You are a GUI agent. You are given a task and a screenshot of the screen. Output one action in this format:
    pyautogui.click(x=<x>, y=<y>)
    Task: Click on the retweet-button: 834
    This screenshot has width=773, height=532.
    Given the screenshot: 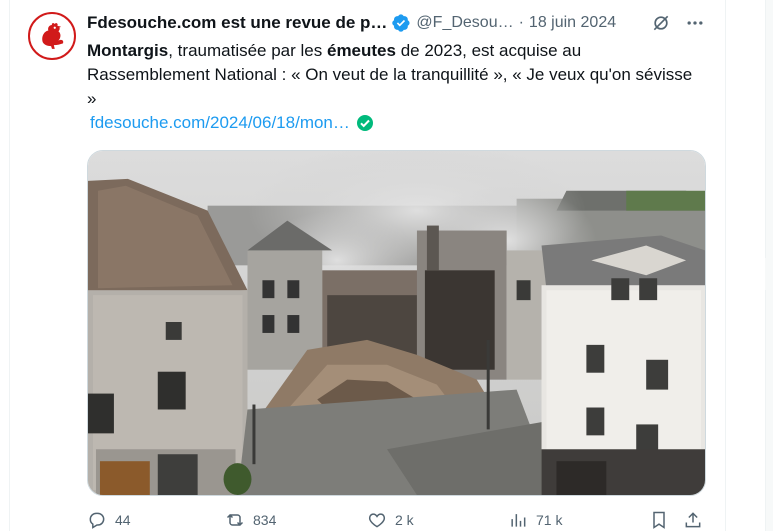 What is the action you would take?
    pyautogui.click(x=250, y=520)
    